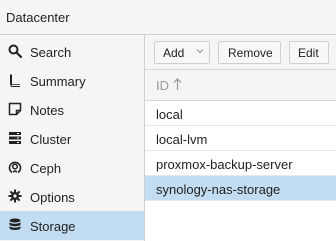 This screenshot has height=241, width=336. What do you see at coordinates (200, 51) in the screenshot?
I see `chevron-down-icon` at bounding box center [200, 51].